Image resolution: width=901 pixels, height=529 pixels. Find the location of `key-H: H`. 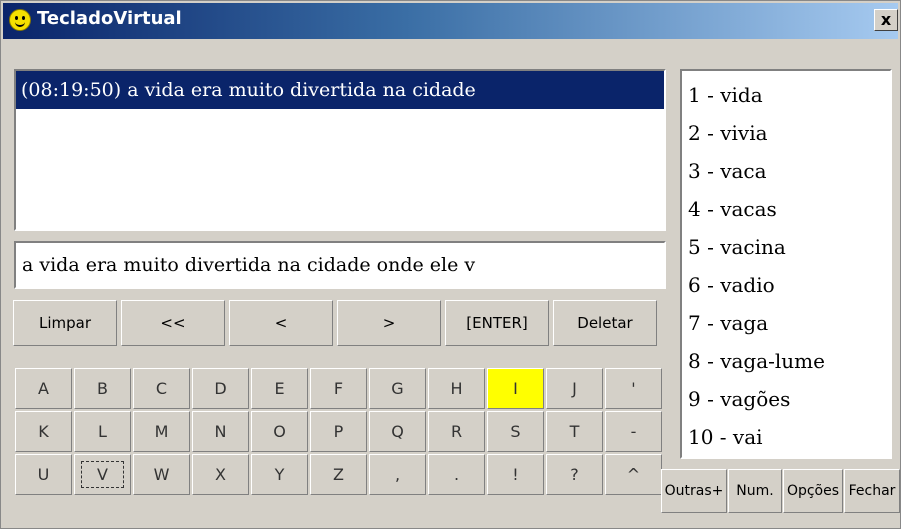

key-H: H is located at coordinates (456, 388).